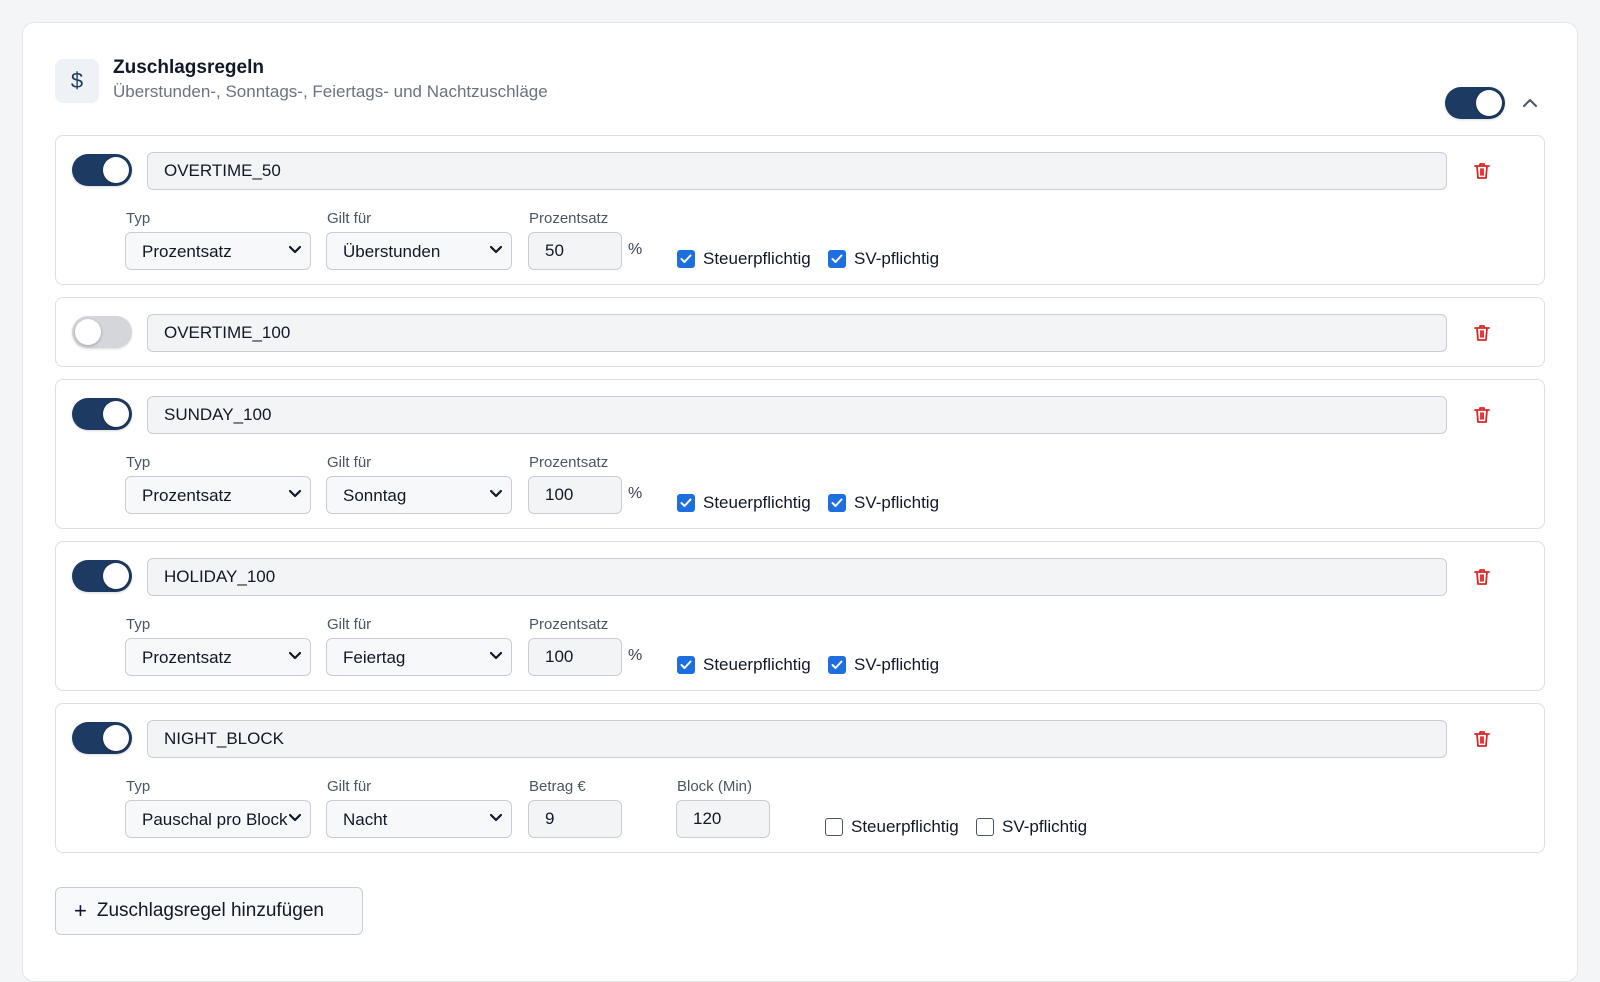 This screenshot has height=982, width=1600. I want to click on block-label: Block (Min), so click(715, 786).